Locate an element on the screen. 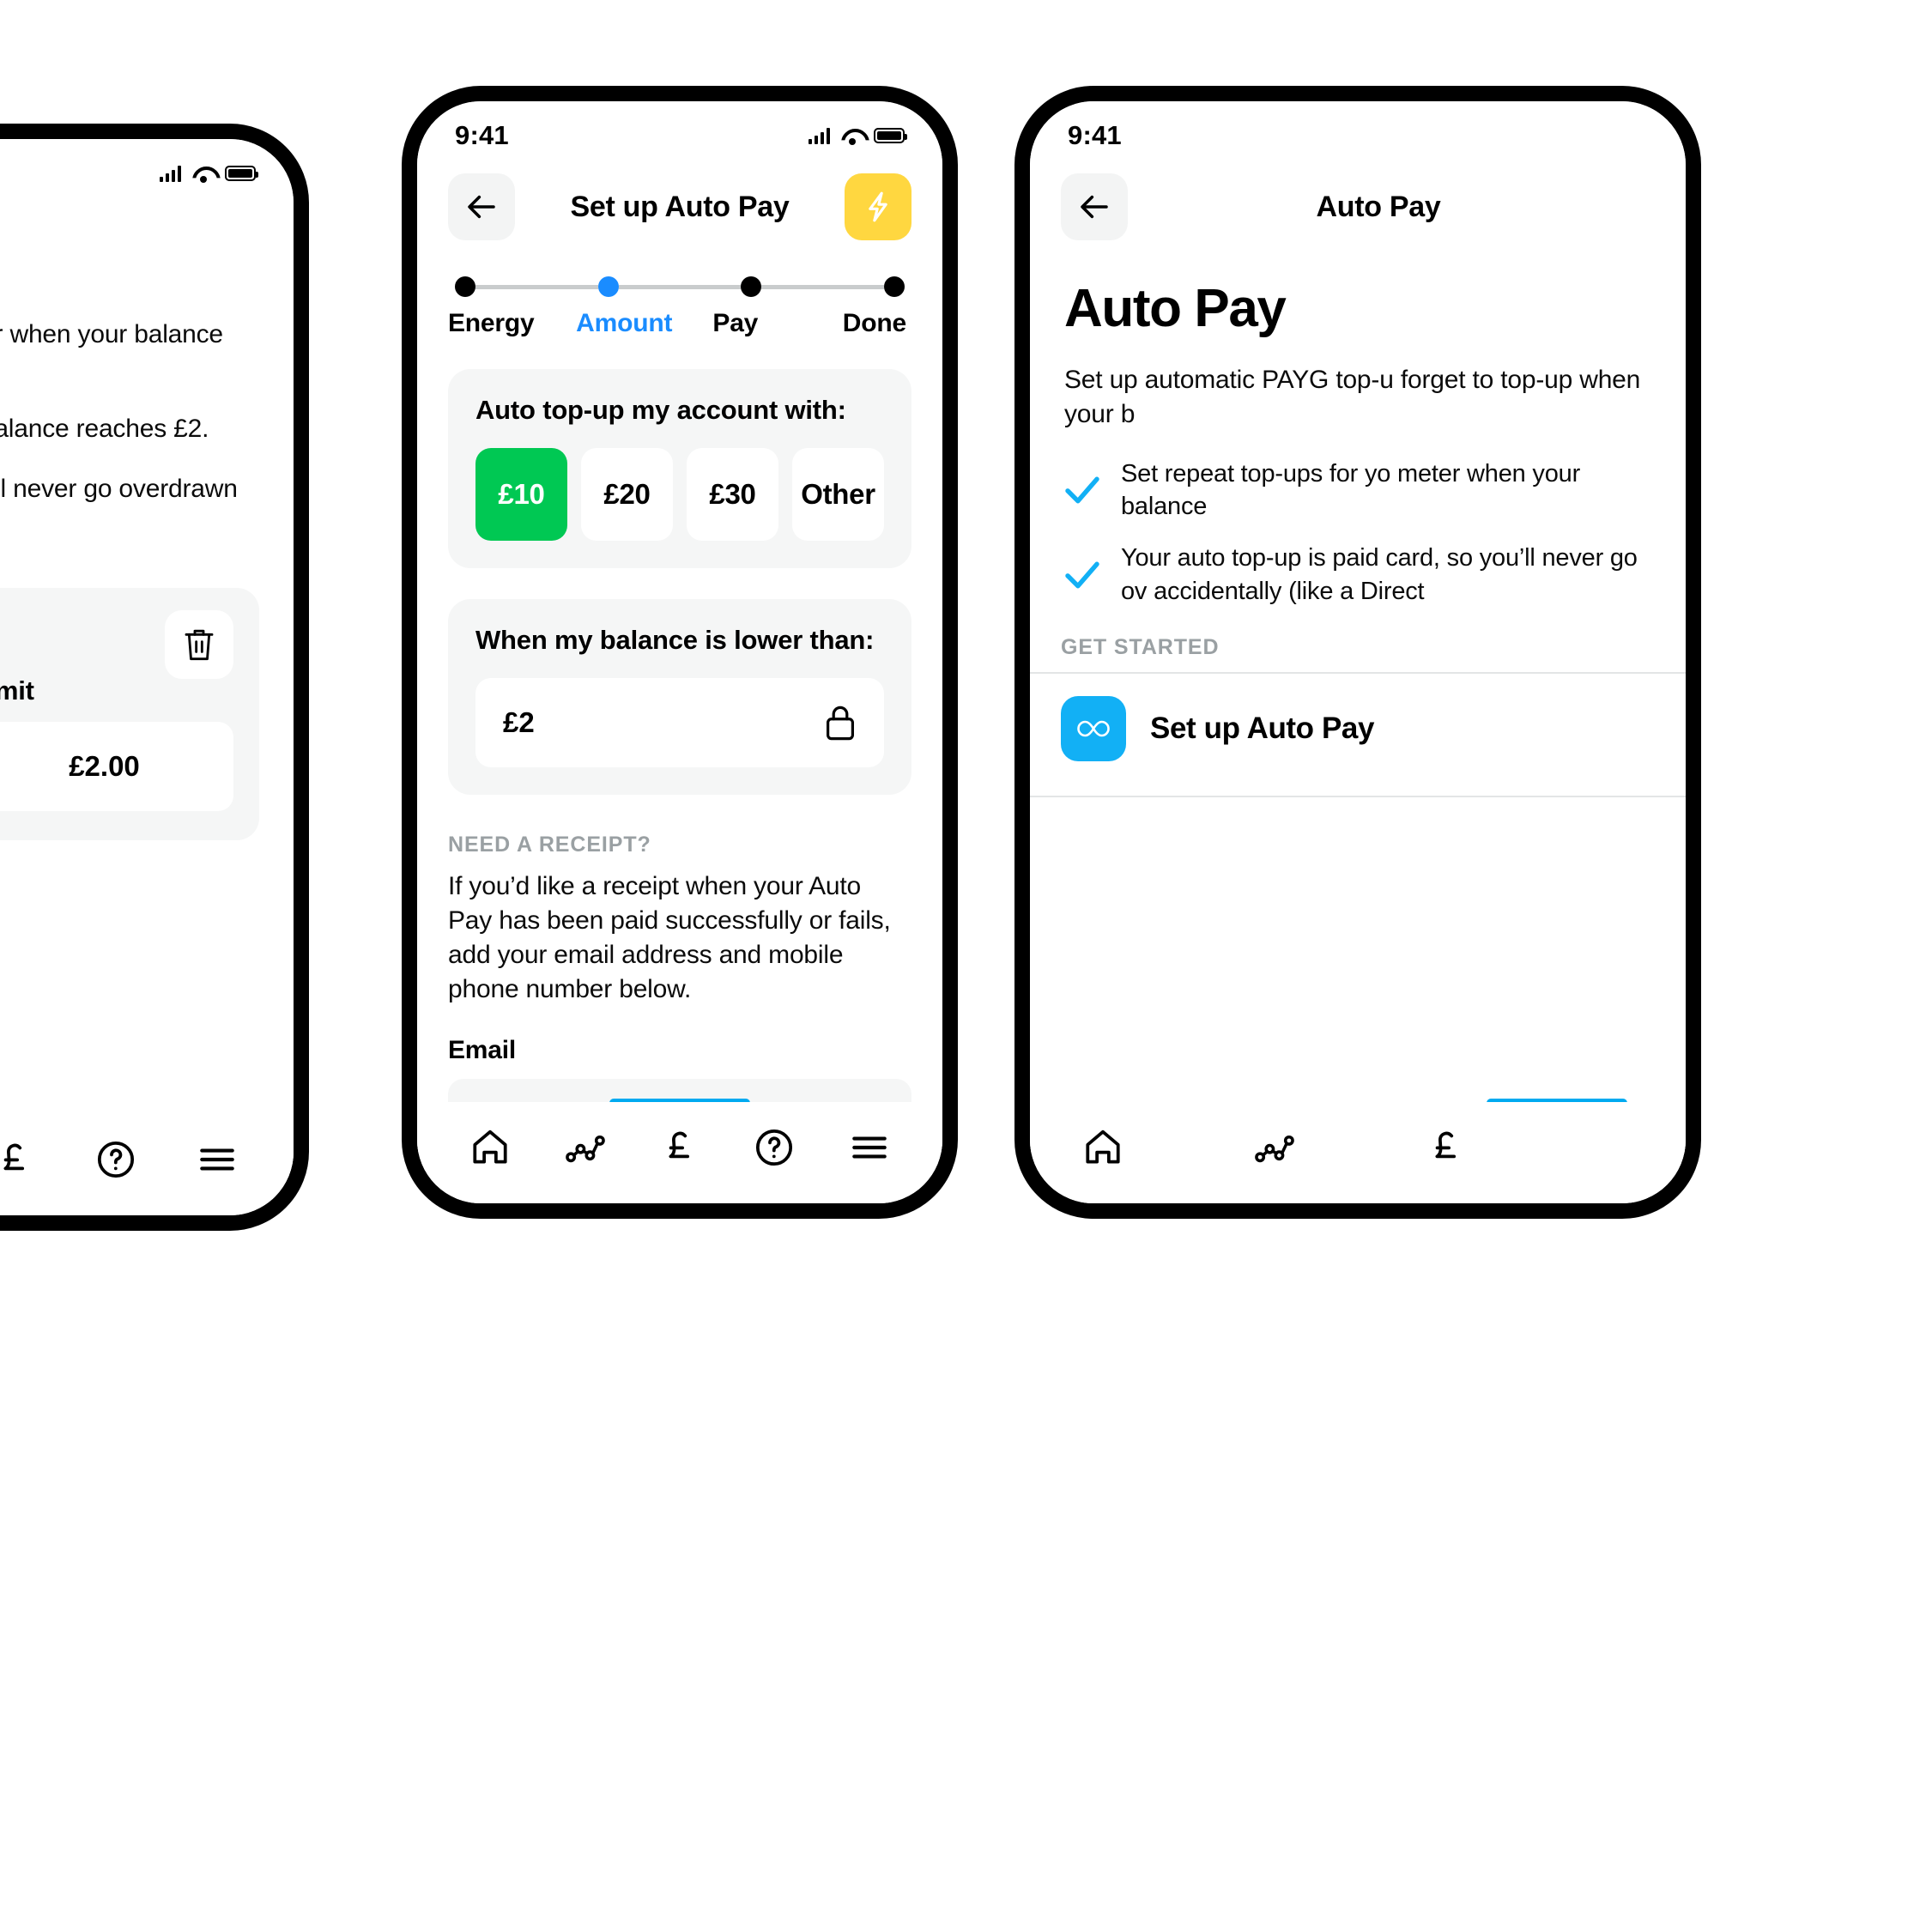 This screenshot has width=1932, height=1932. left-page-title: Auto Pay is located at coordinates (131, 245).